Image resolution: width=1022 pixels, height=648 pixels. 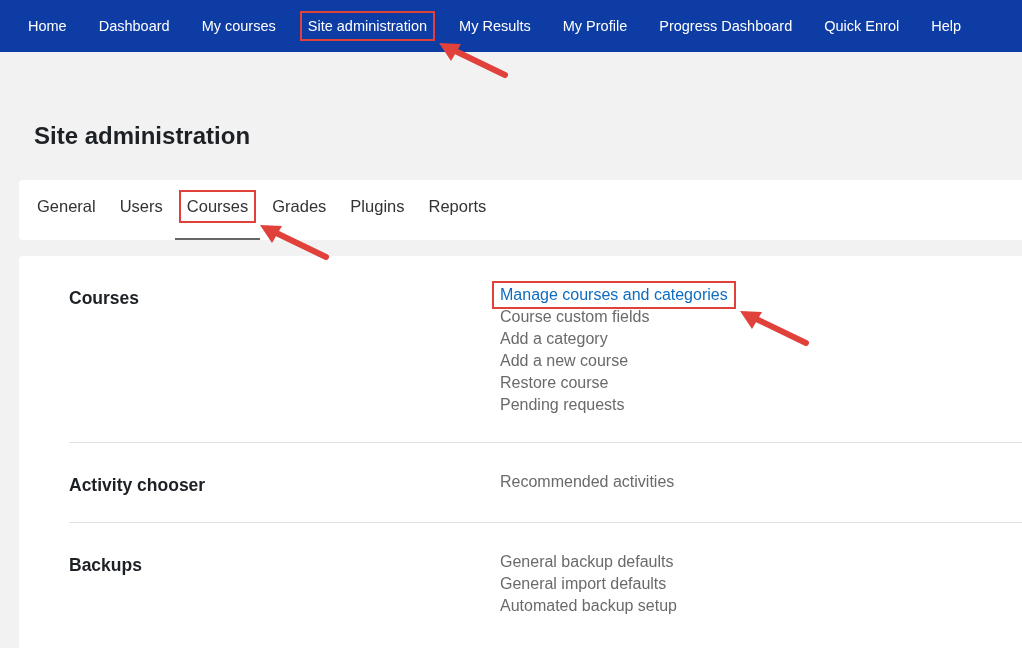 I want to click on section-heading: Backups, so click(x=106, y=565).